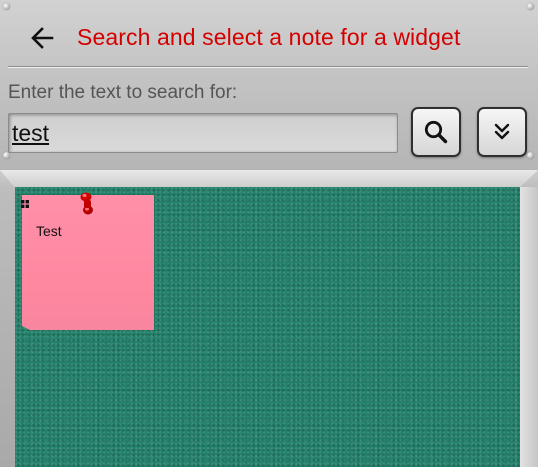 This screenshot has width=538, height=467. I want to click on search-input-value: test, so click(31, 133).